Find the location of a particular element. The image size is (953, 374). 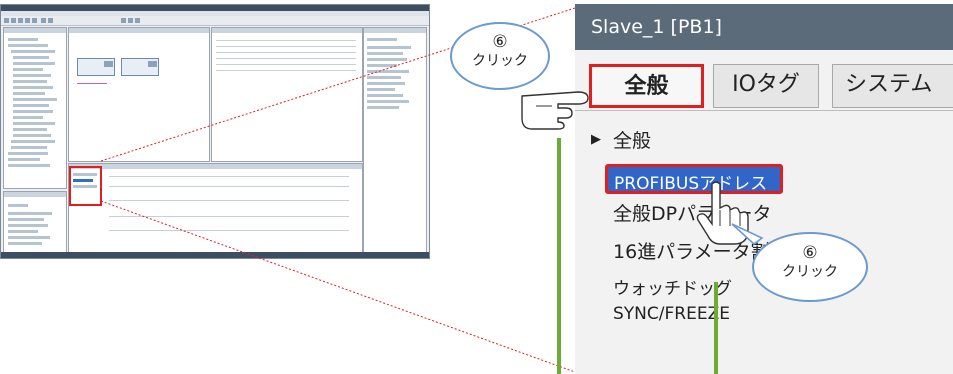

nav-item-sync-freeze: SYNC/FREEZE is located at coordinates (671, 314).